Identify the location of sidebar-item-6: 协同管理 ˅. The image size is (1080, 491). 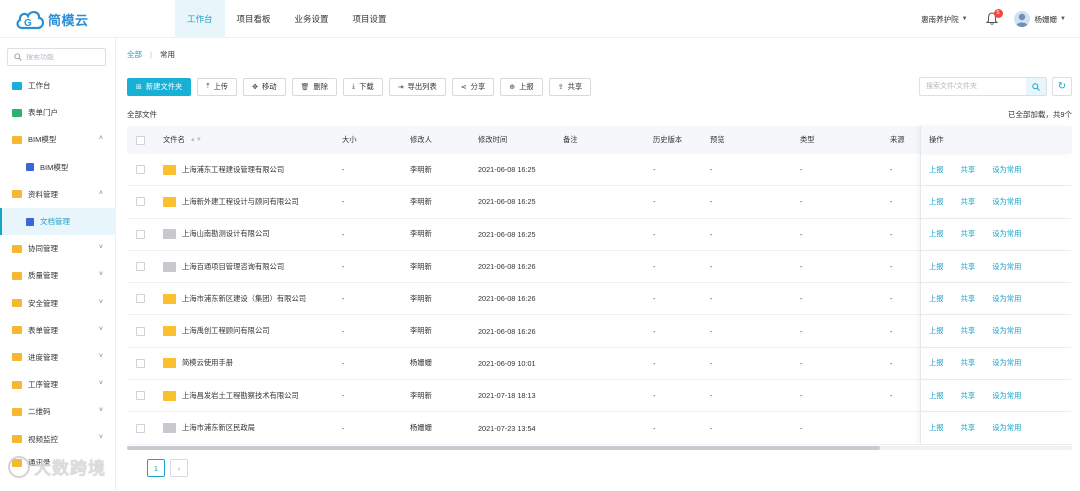
(58, 248).